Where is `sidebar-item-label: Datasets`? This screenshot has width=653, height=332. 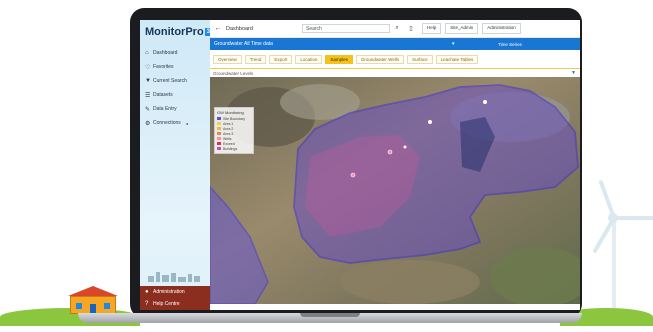
sidebar-item-label: Datasets is located at coordinates (163, 95).